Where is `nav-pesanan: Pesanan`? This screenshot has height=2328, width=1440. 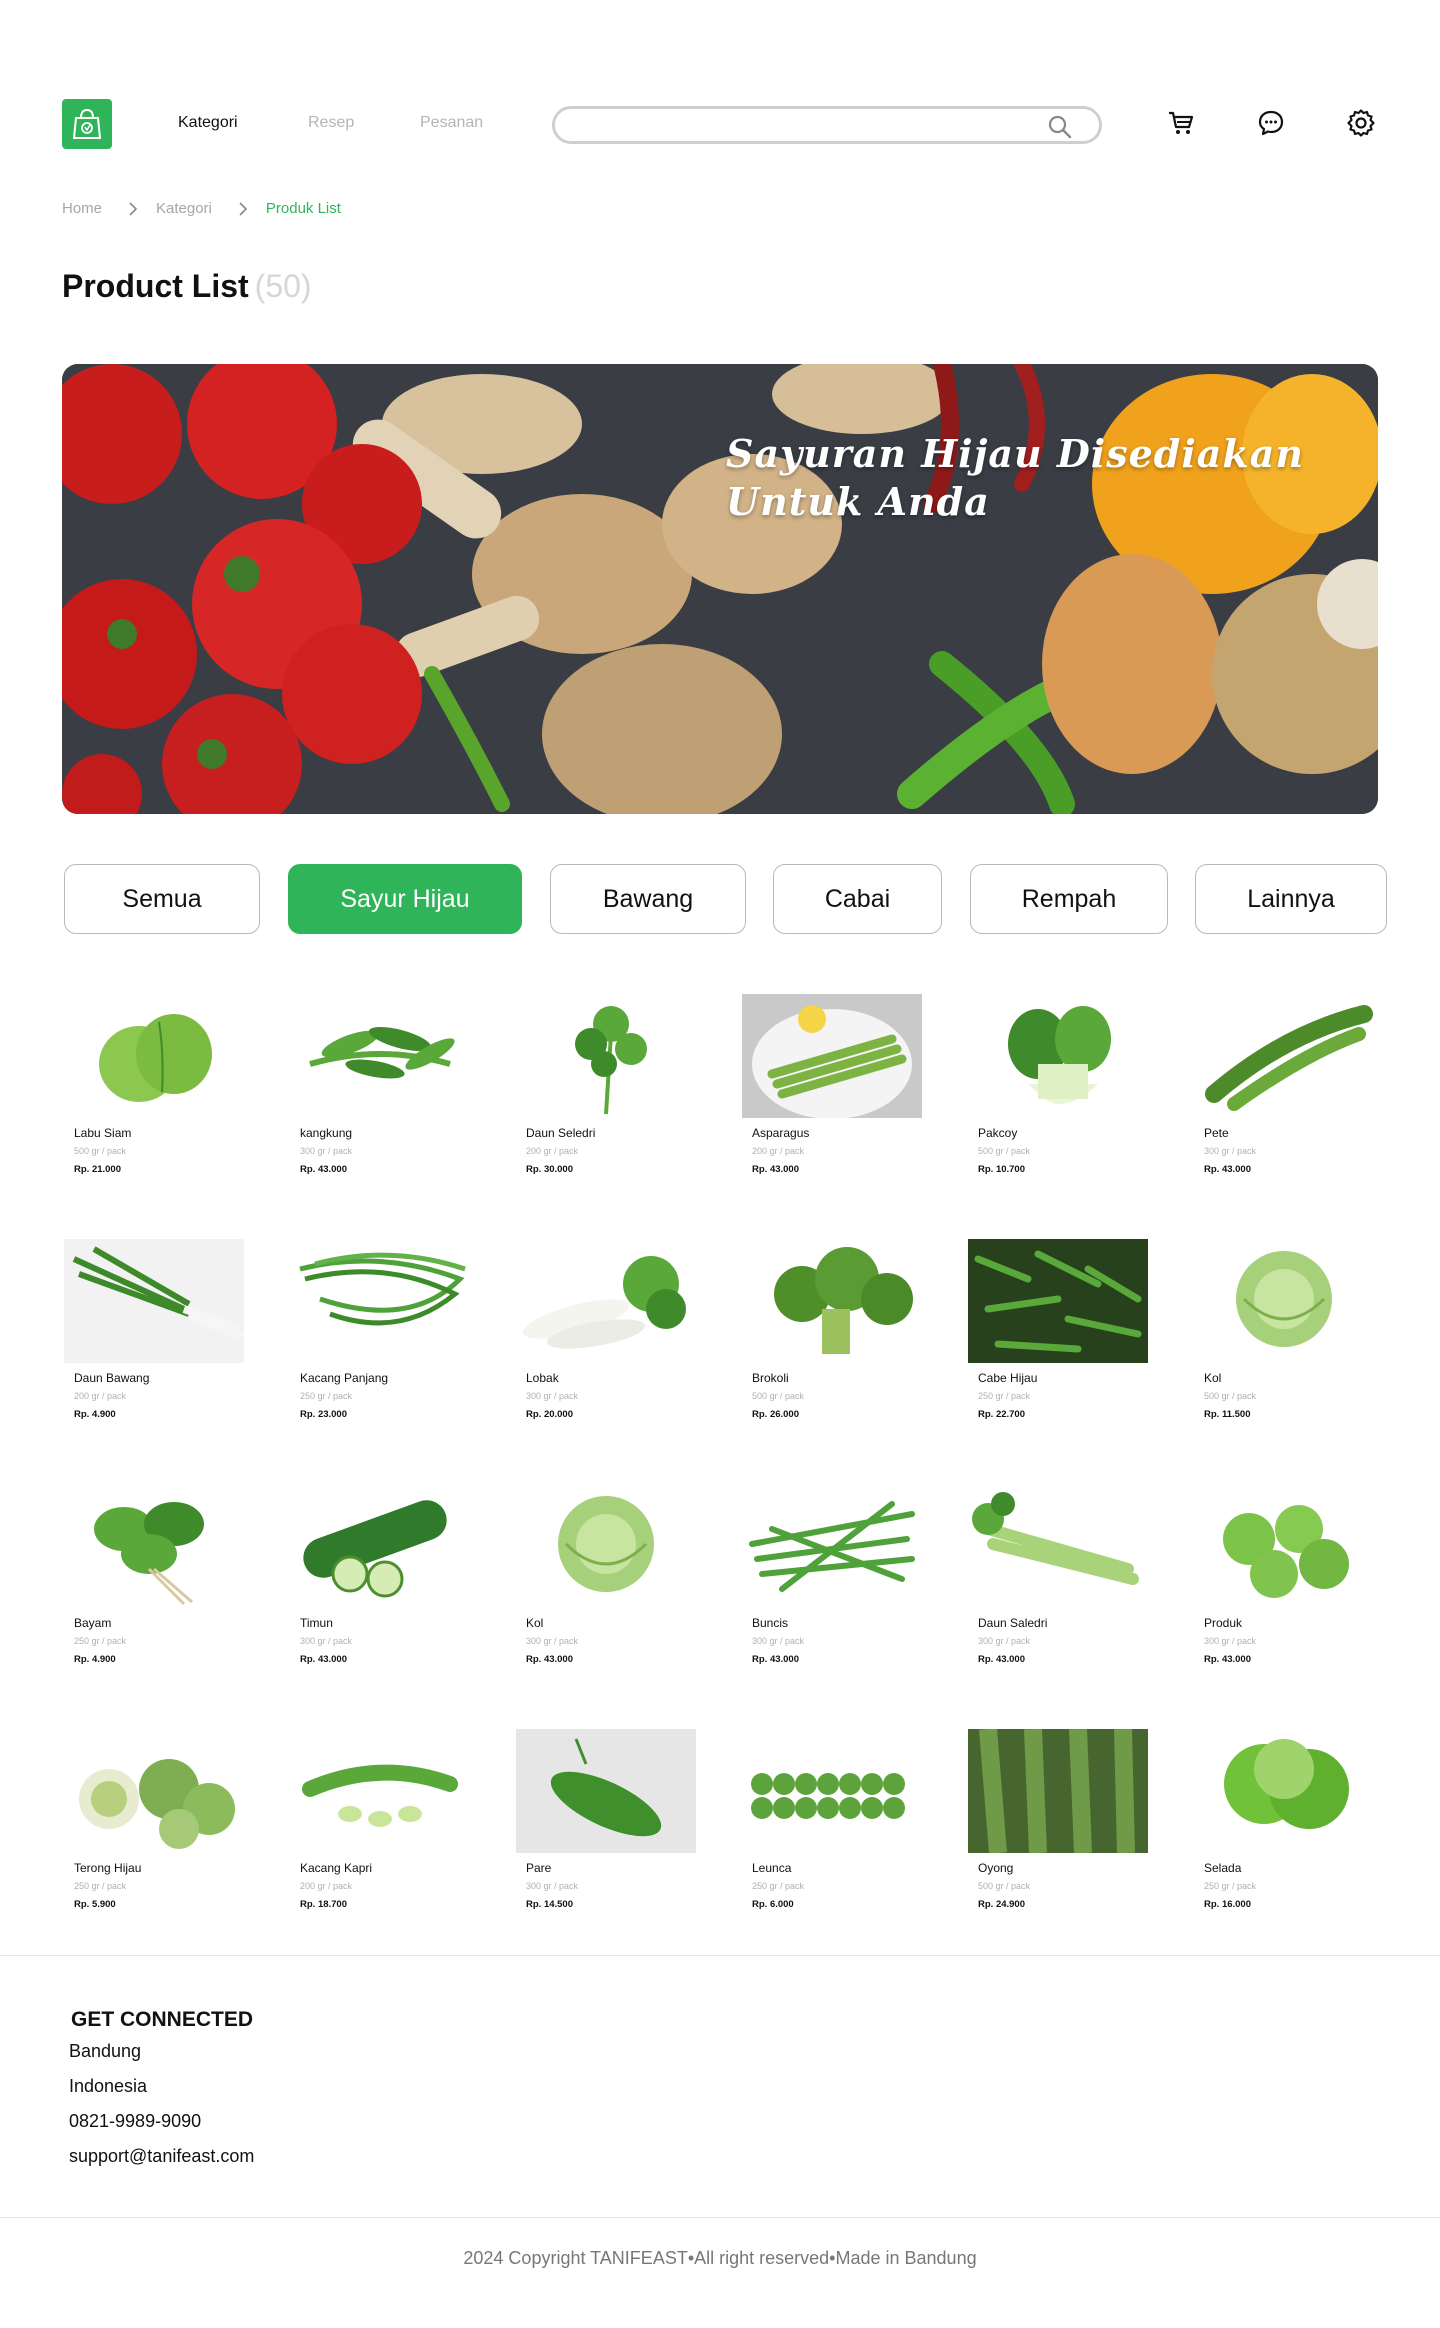 nav-pesanan: Pesanan is located at coordinates (451, 123).